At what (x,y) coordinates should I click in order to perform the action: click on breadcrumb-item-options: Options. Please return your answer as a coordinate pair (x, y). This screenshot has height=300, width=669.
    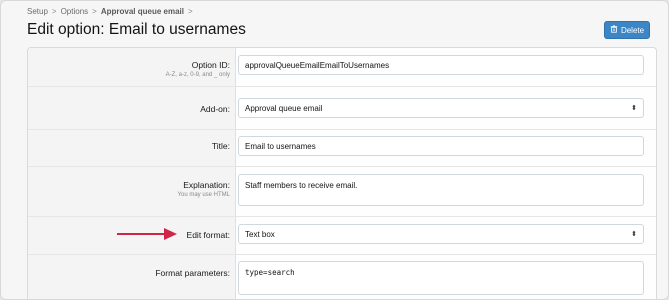
    Looking at the image, I should click on (75, 11).